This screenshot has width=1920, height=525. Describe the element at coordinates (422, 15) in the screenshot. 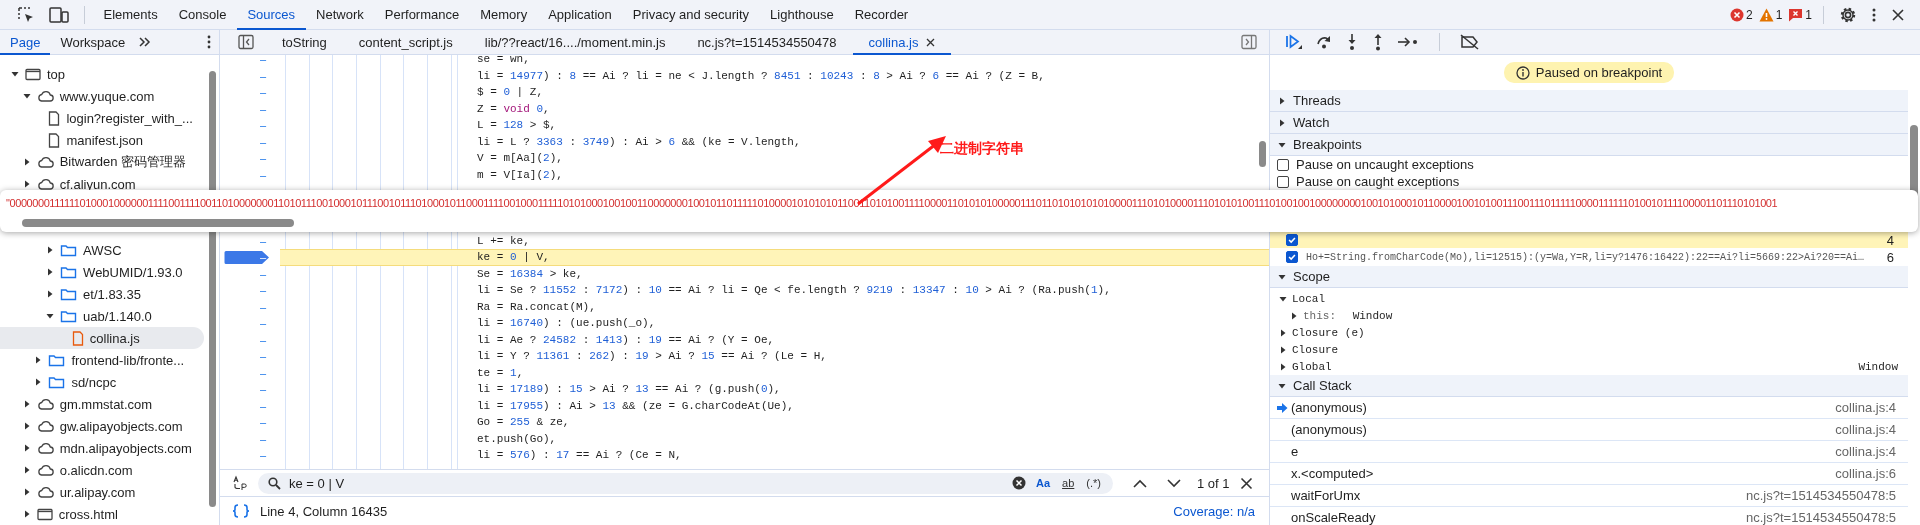

I see `panel-tab: Performance` at that location.